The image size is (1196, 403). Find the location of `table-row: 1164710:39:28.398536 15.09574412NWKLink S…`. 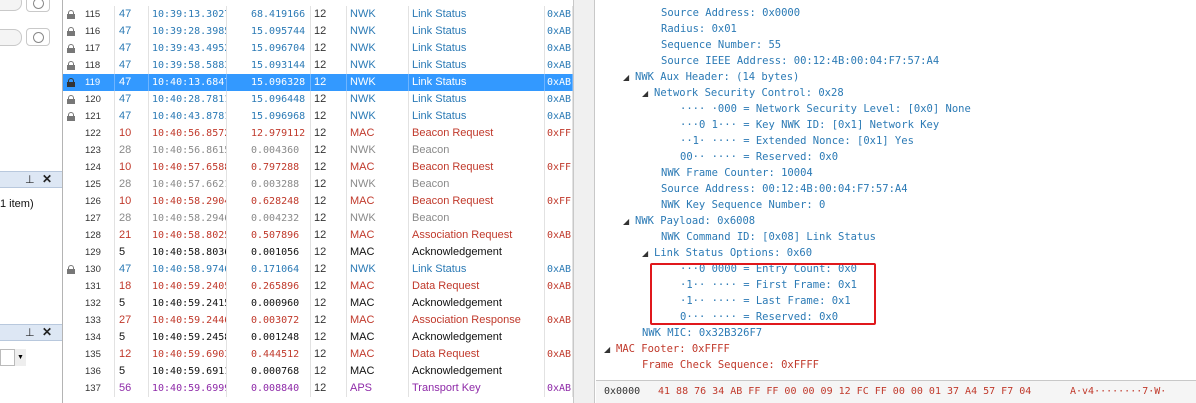

table-row: 1164710:39:28.398536 15.09574412NWKLink S… is located at coordinates (318, 31).